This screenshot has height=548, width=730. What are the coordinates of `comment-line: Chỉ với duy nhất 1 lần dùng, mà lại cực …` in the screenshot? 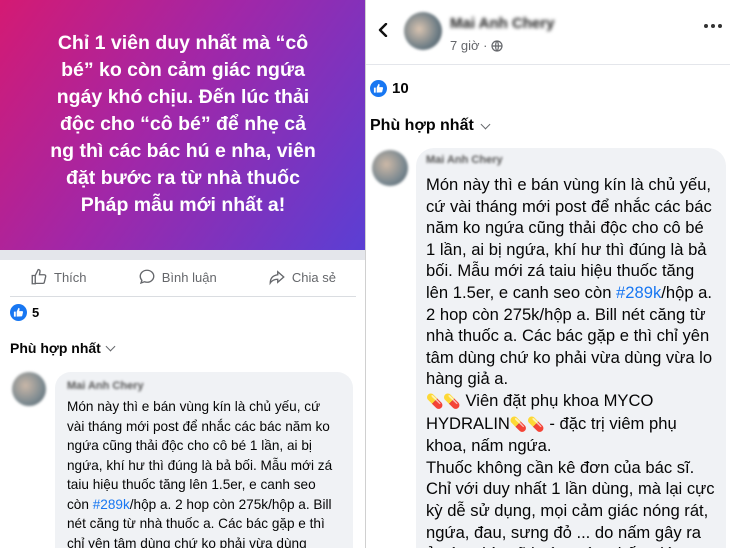 It's located at (570, 513).